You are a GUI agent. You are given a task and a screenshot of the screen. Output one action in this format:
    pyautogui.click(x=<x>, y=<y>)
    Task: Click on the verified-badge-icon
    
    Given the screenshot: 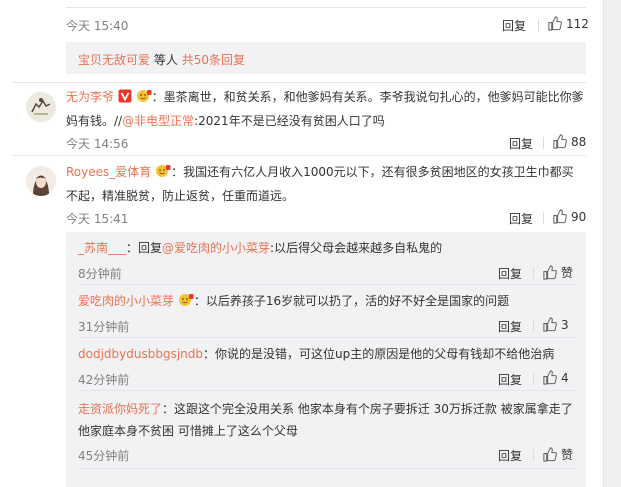 What is the action you would take?
    pyautogui.click(x=125, y=99)
    